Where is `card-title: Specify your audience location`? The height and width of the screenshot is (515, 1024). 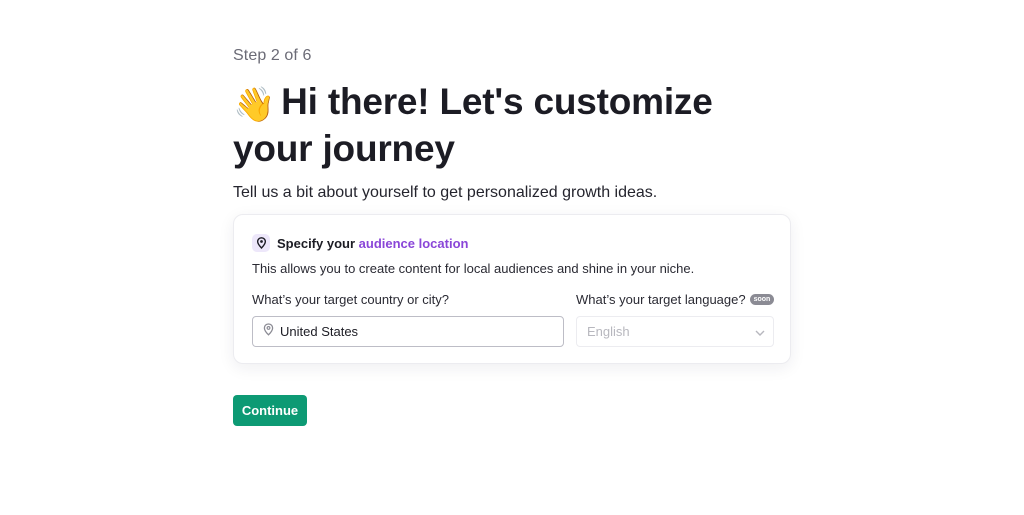 card-title: Specify your audience location is located at coordinates (372, 243).